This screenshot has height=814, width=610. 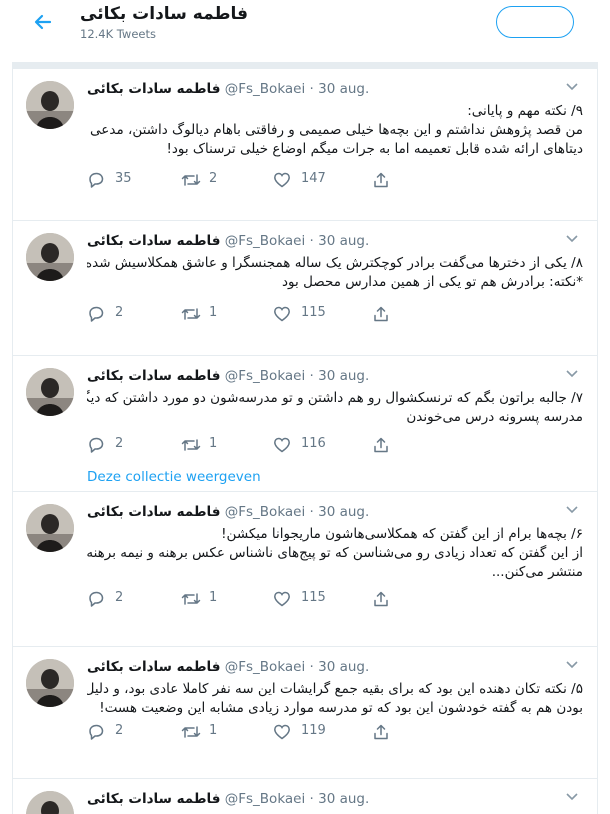 What do you see at coordinates (247, 732) in the screenshot?
I see `tweet-actions: 2 1 119` at bounding box center [247, 732].